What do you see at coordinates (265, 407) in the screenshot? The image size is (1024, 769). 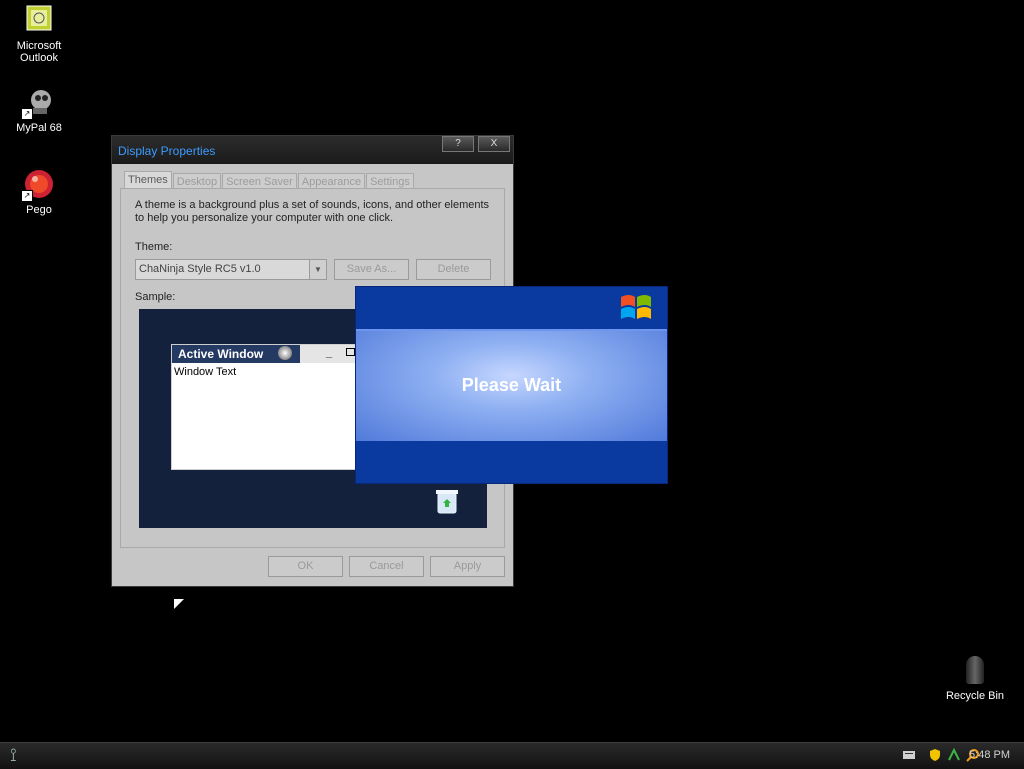 I see `sample-active-window: Active Window _ Window Text` at bounding box center [265, 407].